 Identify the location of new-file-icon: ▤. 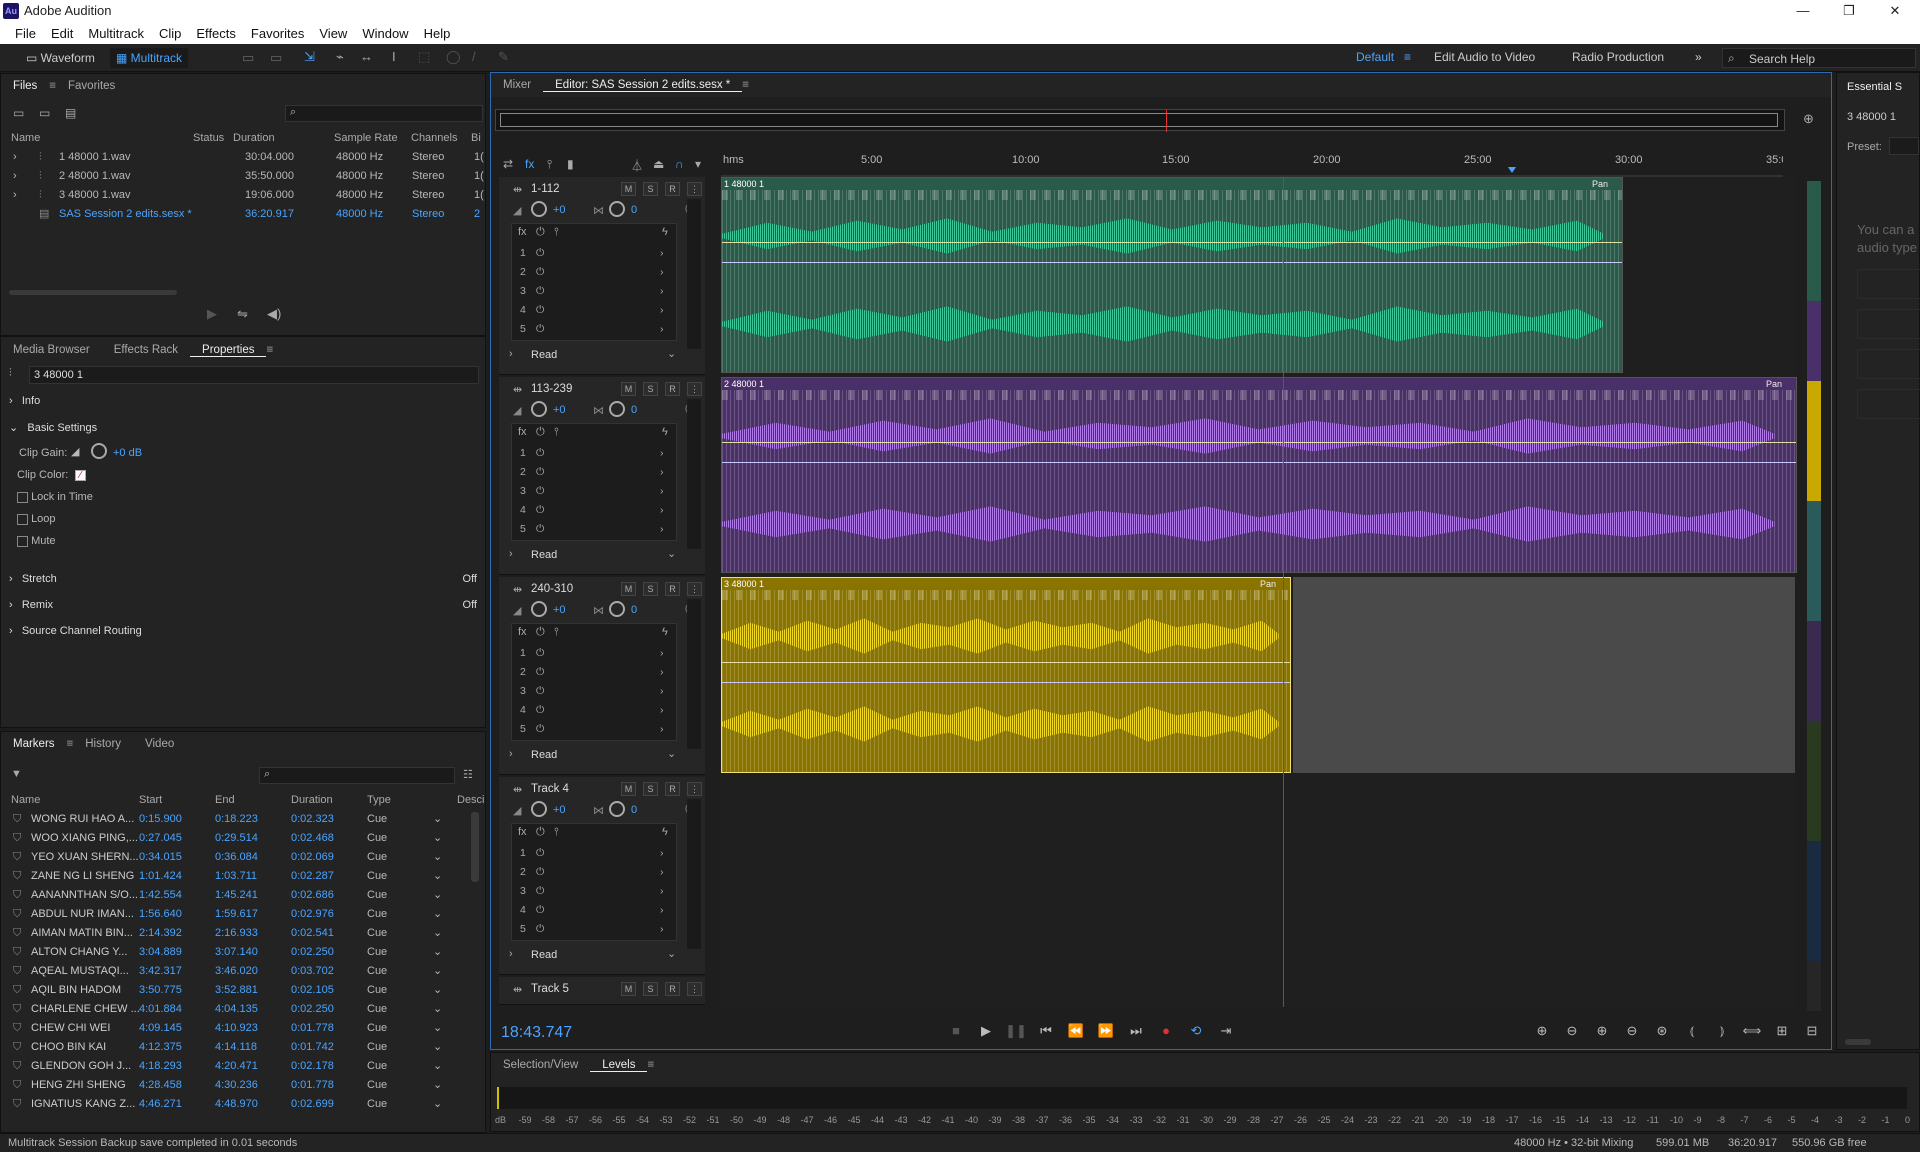
(70, 113).